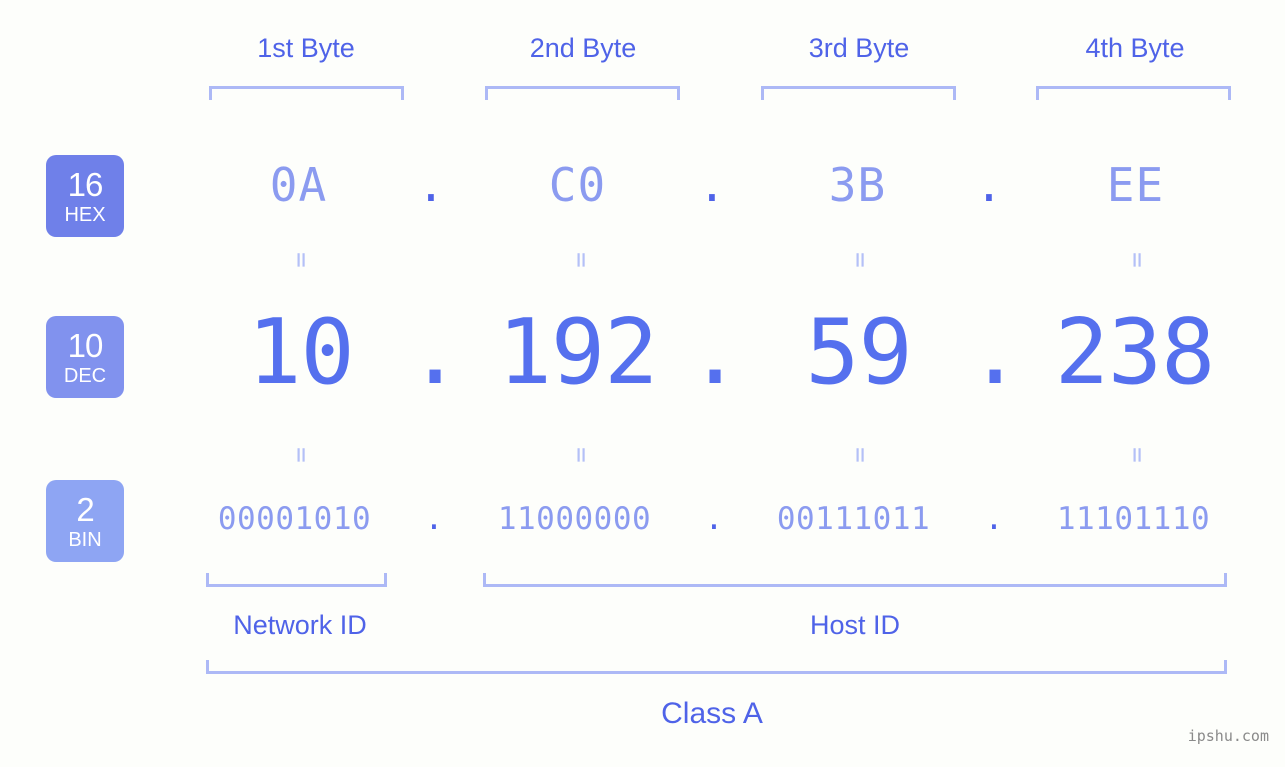 The width and height of the screenshot is (1285, 767). I want to click on host-id-bracket, so click(855, 580).